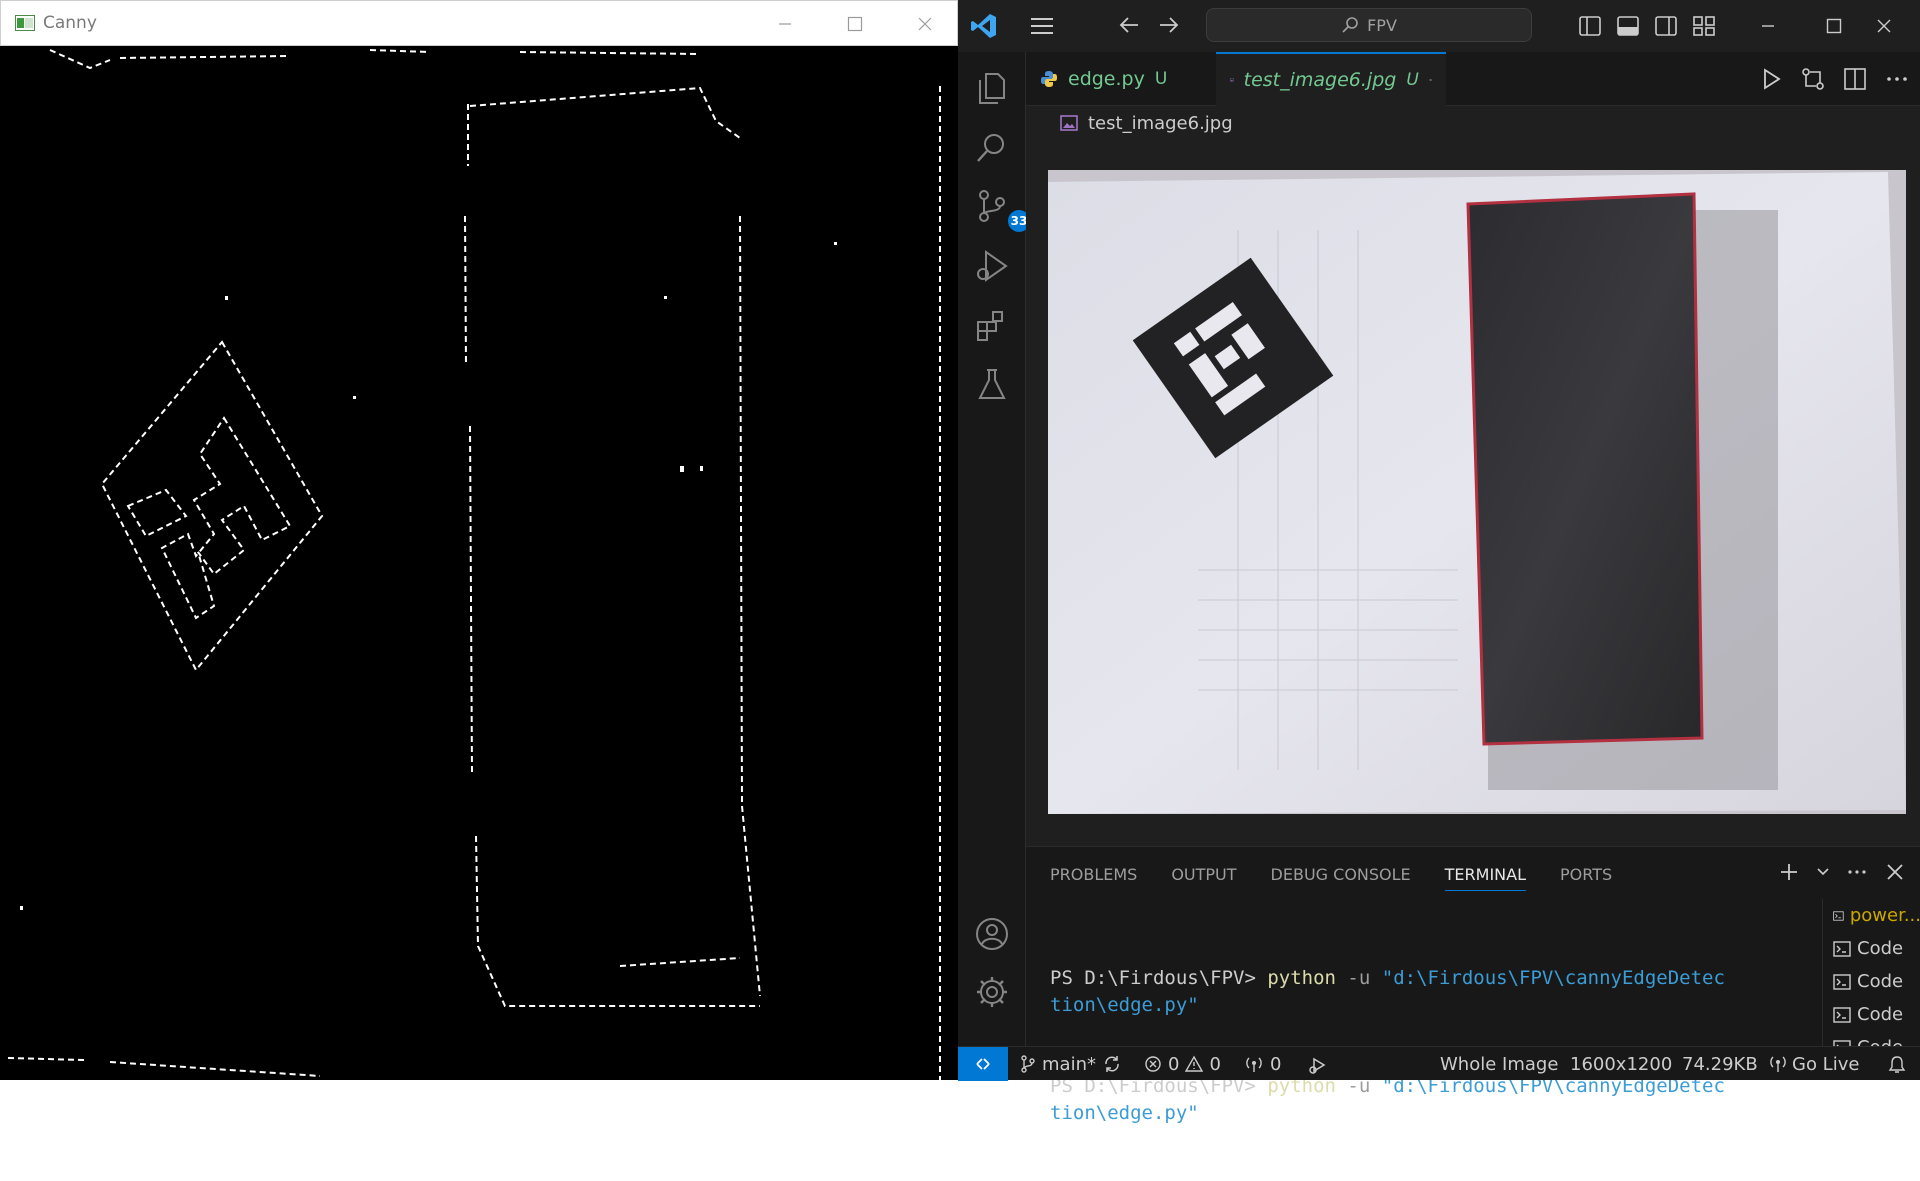 The height and width of the screenshot is (1181, 1920). What do you see at coordinates (992, 934) in the screenshot?
I see `account-icon` at bounding box center [992, 934].